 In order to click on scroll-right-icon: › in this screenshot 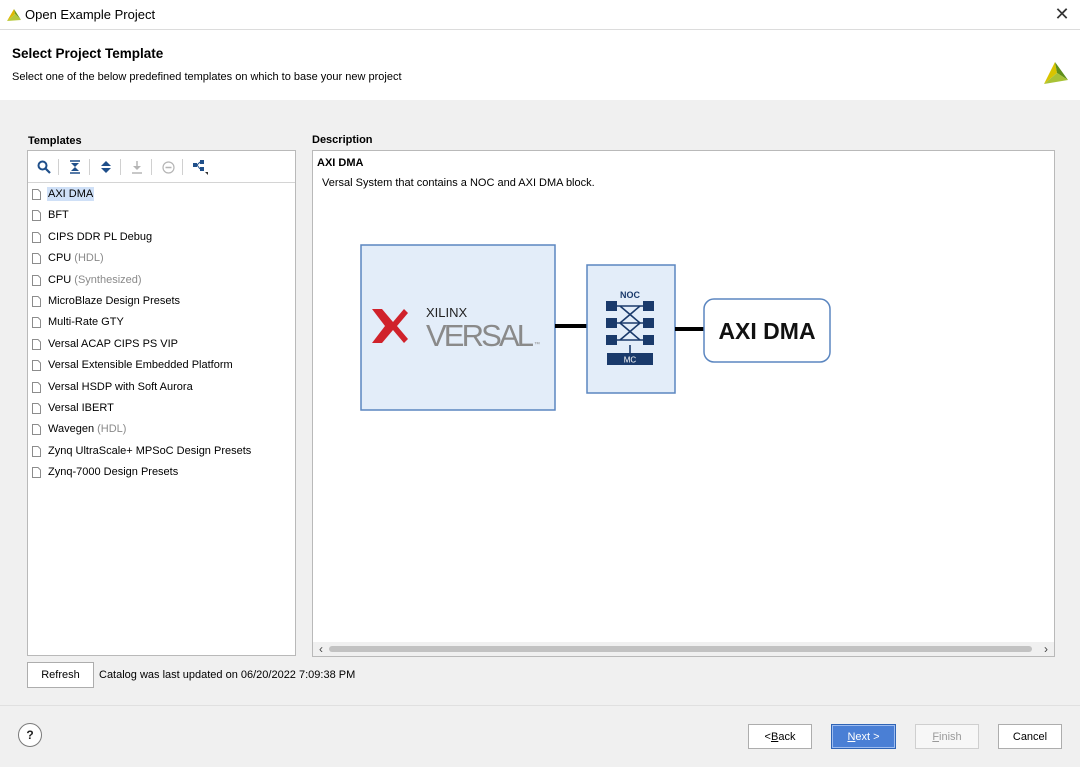, I will do `click(1046, 649)`.